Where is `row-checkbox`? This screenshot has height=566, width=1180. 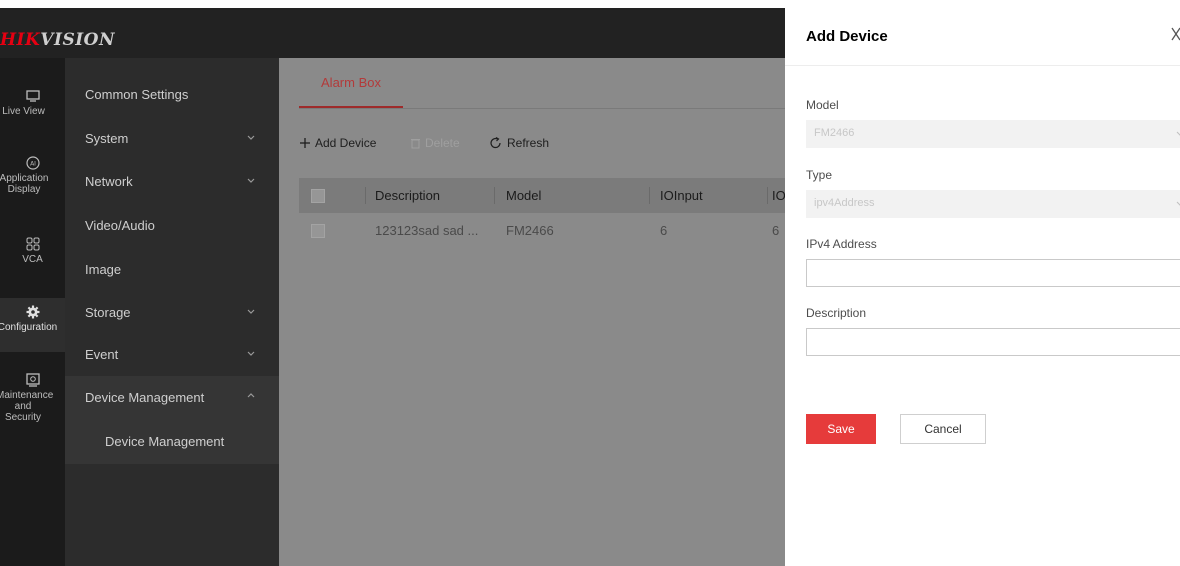 row-checkbox is located at coordinates (318, 231).